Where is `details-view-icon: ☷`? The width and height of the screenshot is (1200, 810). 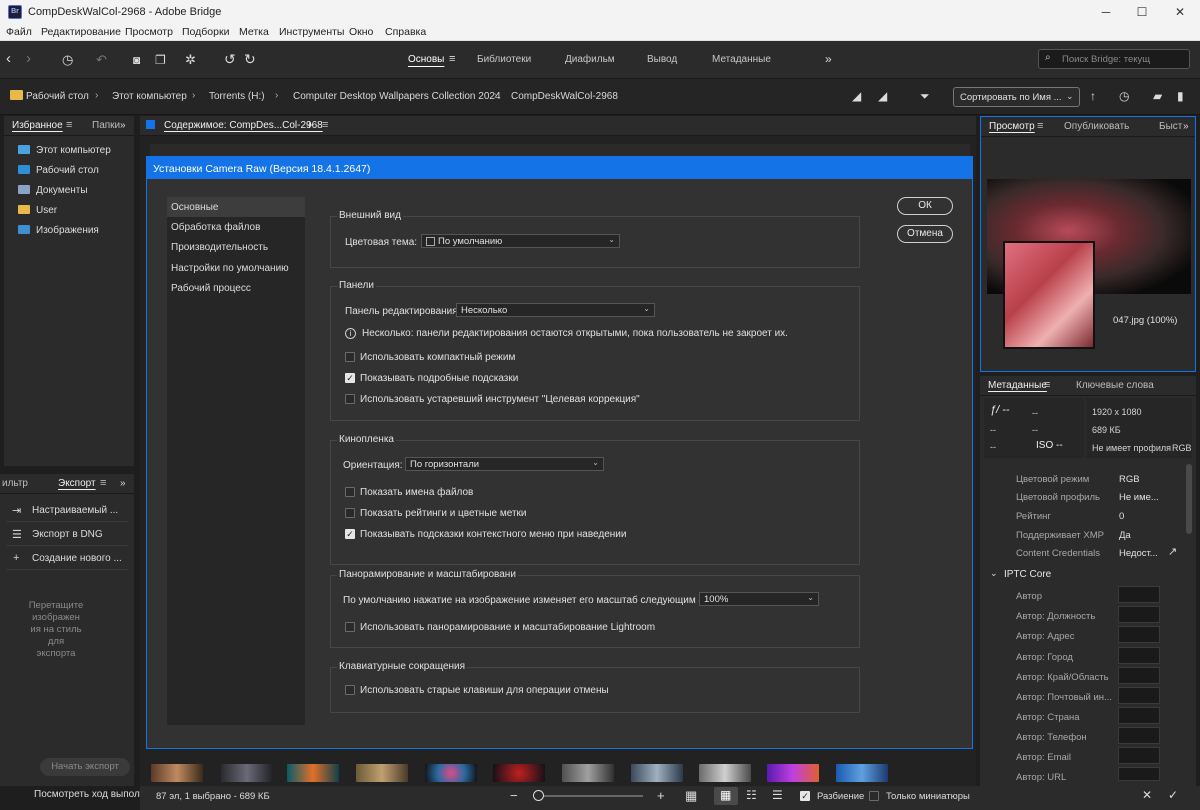
details-view-icon: ☷ is located at coordinates (751, 795).